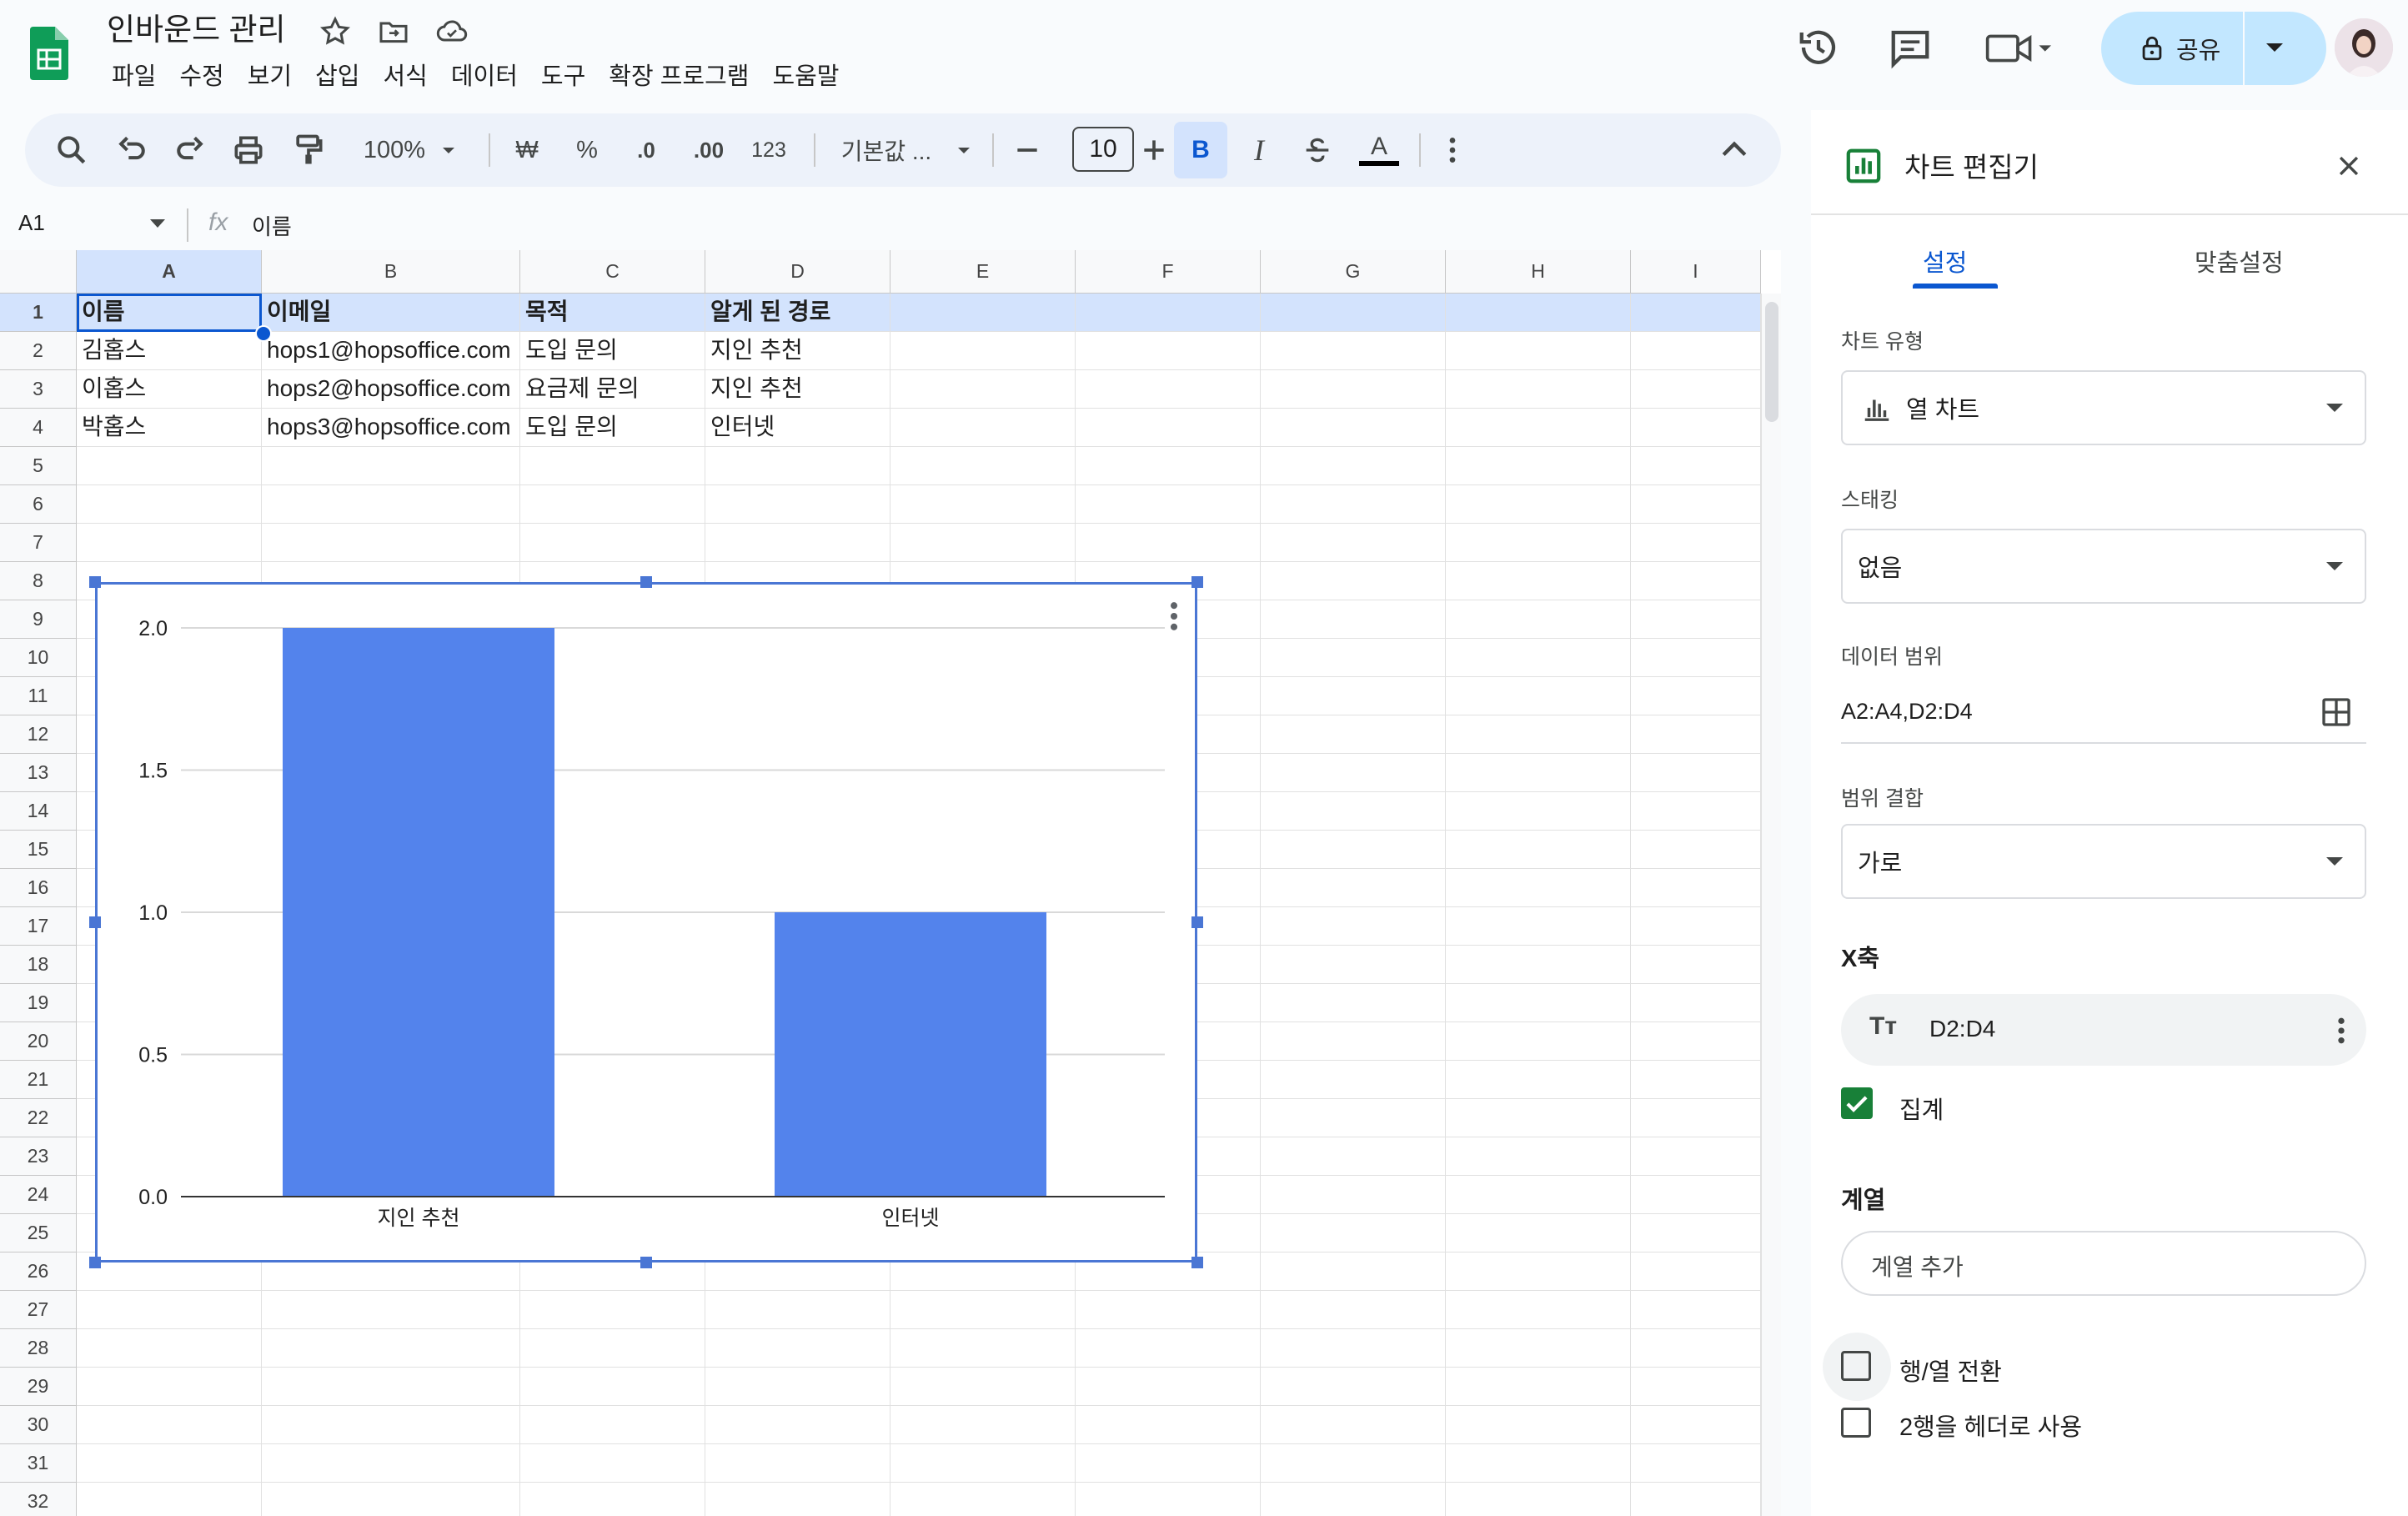 The height and width of the screenshot is (1516, 2408). What do you see at coordinates (612, 313) in the screenshot?
I see `table-cell: 목적` at bounding box center [612, 313].